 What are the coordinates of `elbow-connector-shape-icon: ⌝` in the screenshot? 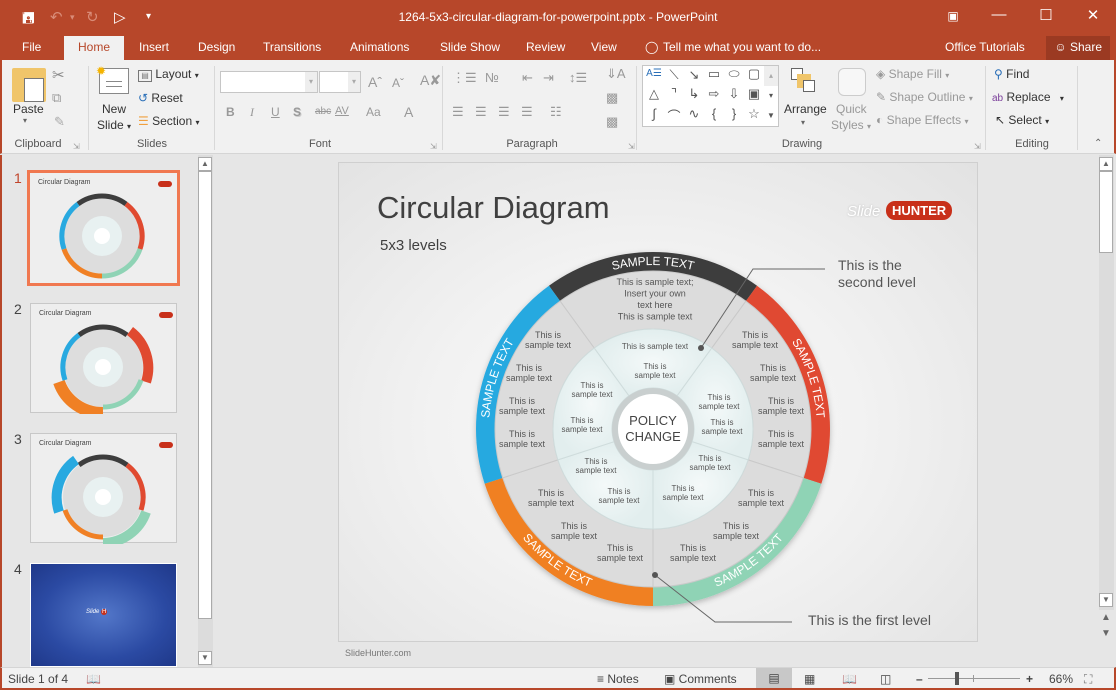 It's located at (674, 94).